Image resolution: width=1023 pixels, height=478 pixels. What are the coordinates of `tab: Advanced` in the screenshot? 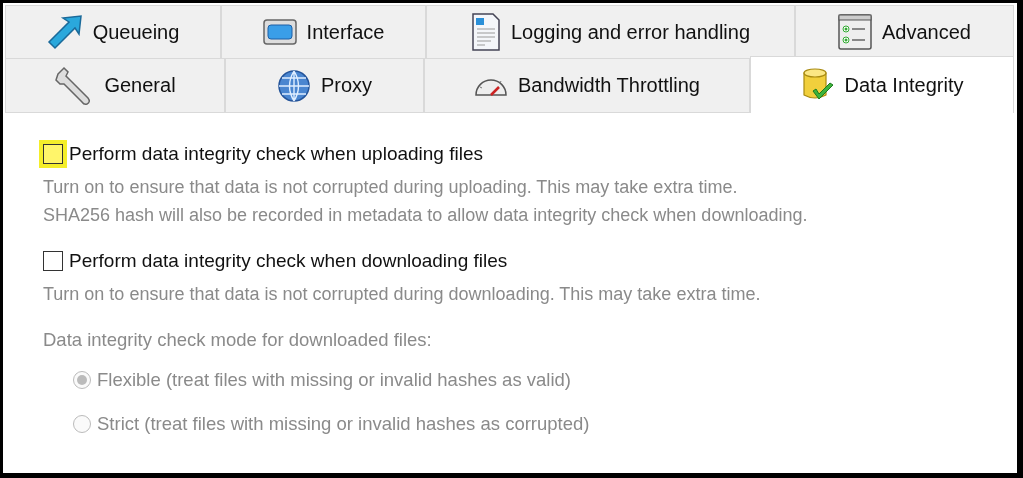 It's located at (904, 31).